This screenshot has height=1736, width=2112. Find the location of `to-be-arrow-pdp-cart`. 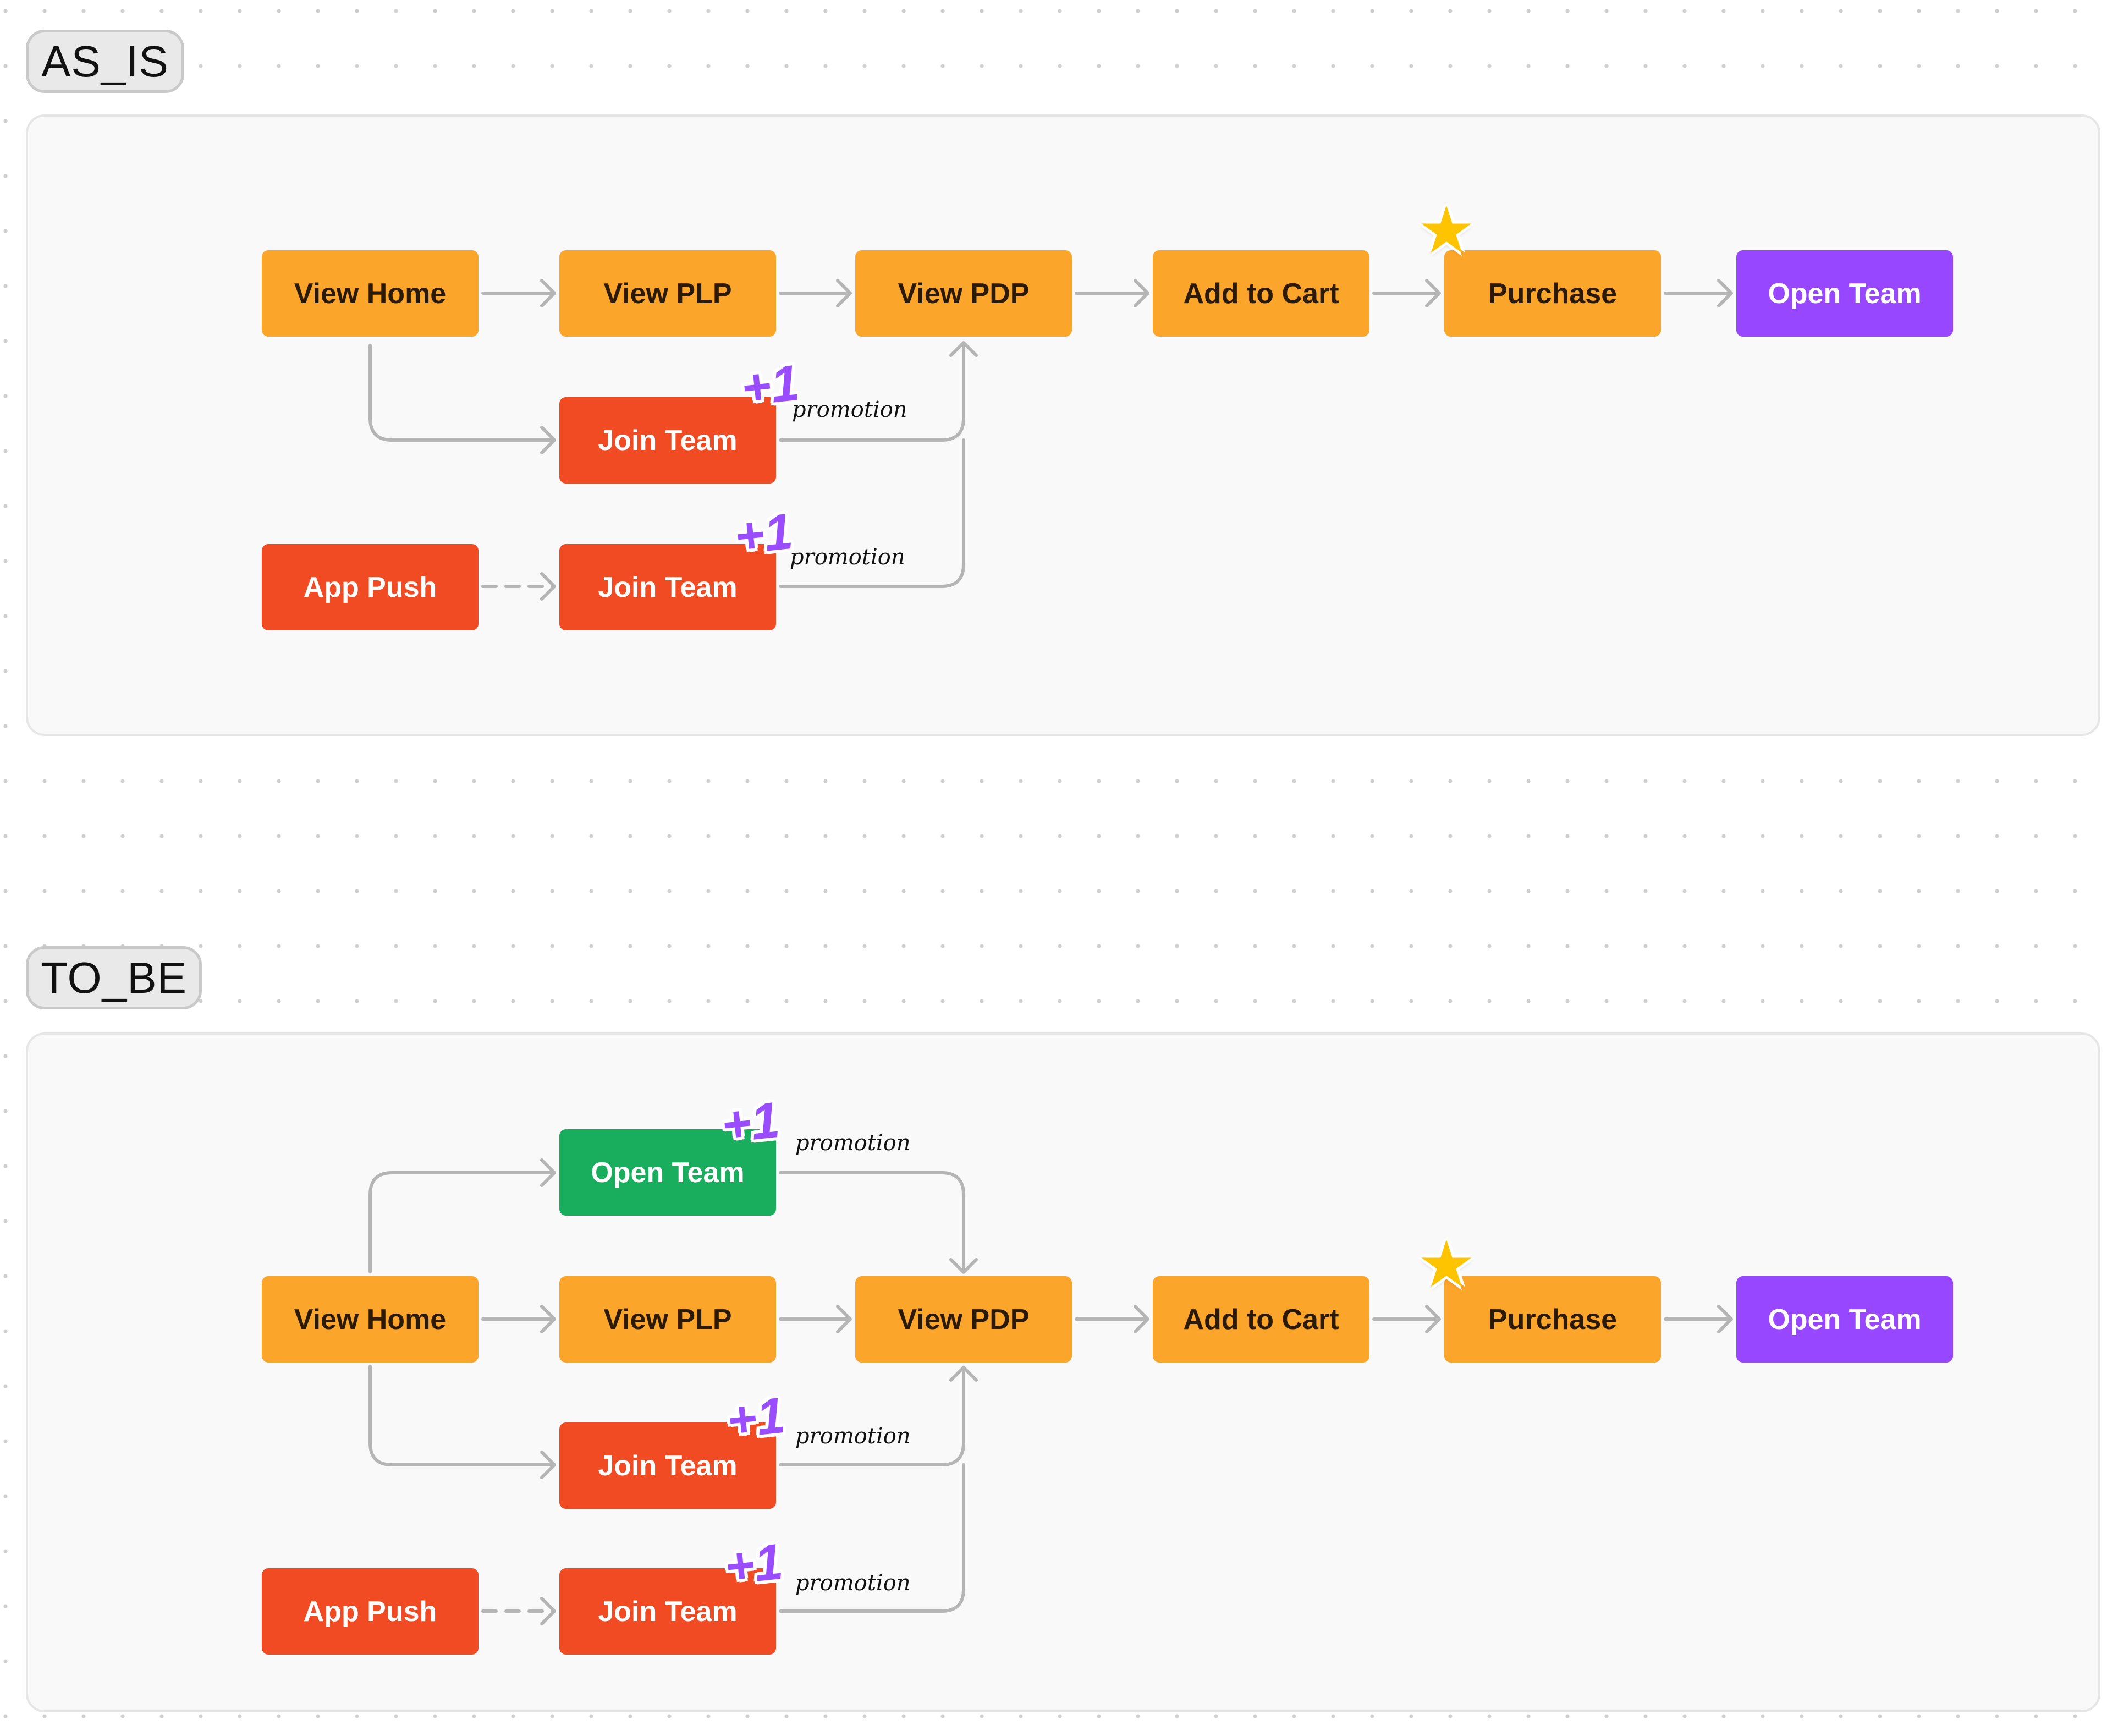

to-be-arrow-pdp-cart is located at coordinates (1112, 1319).